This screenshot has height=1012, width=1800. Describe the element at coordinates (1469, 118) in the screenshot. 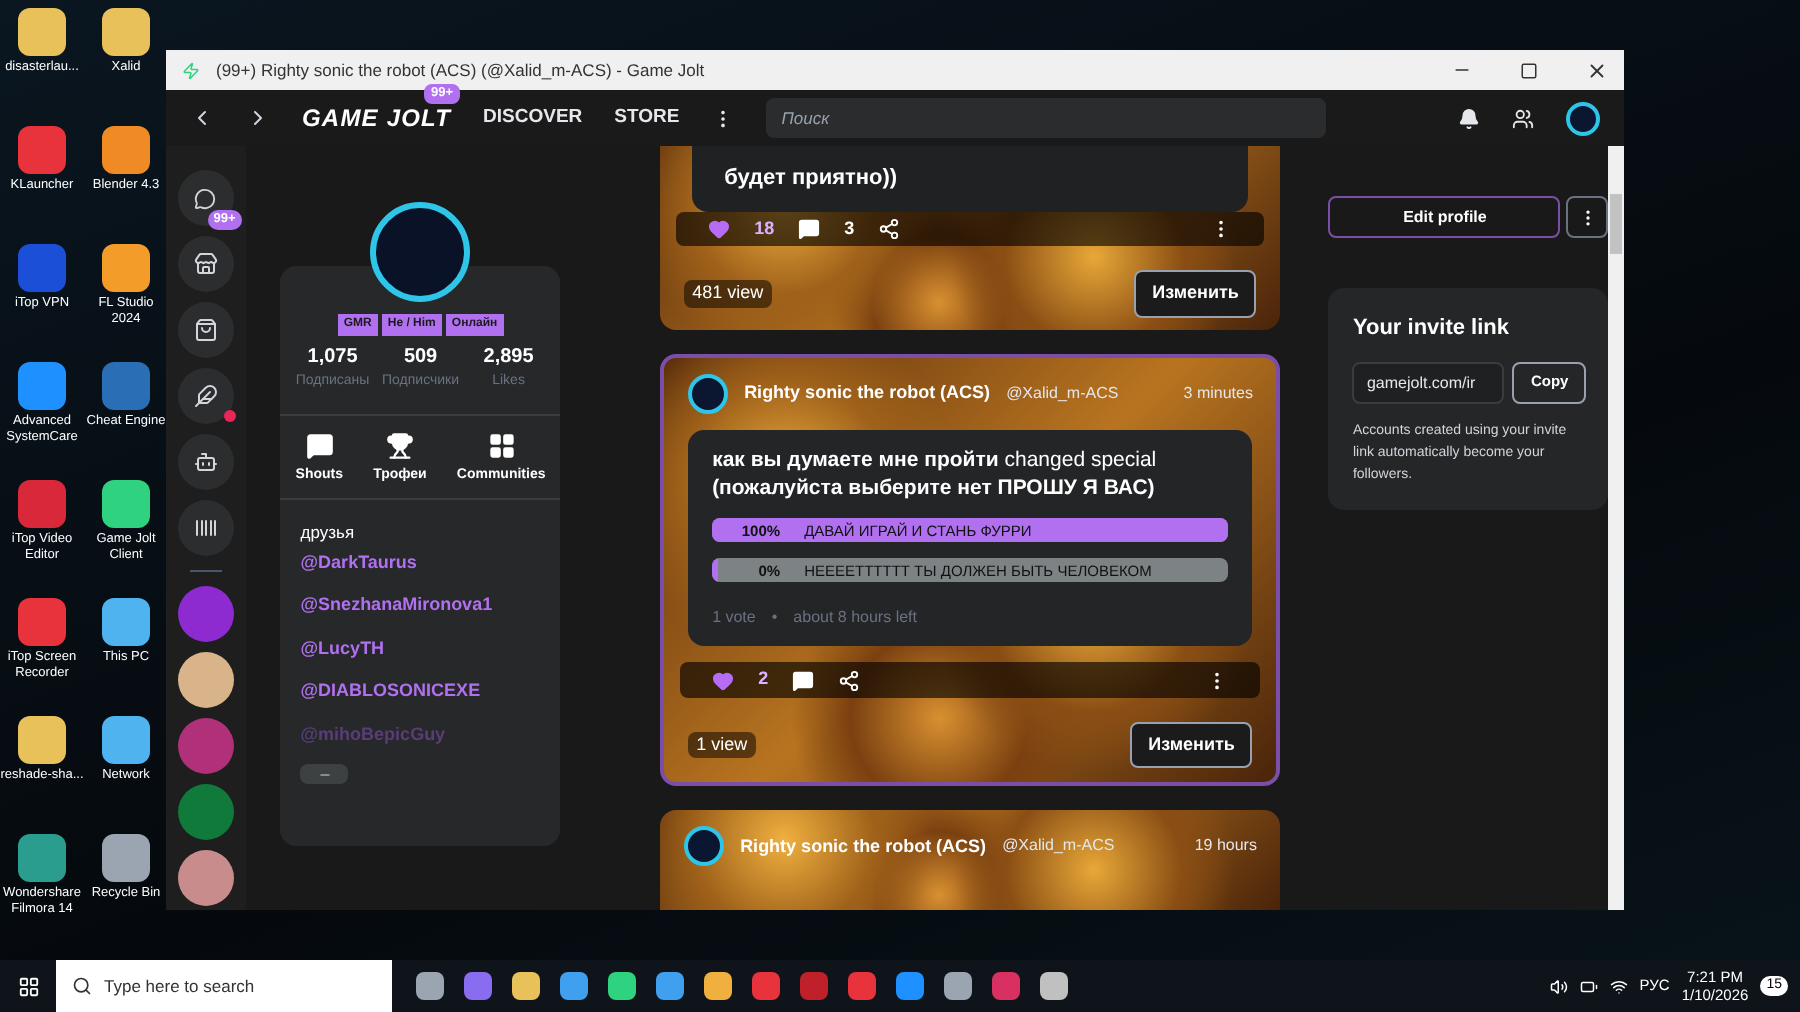

I see `bell-icon` at that location.